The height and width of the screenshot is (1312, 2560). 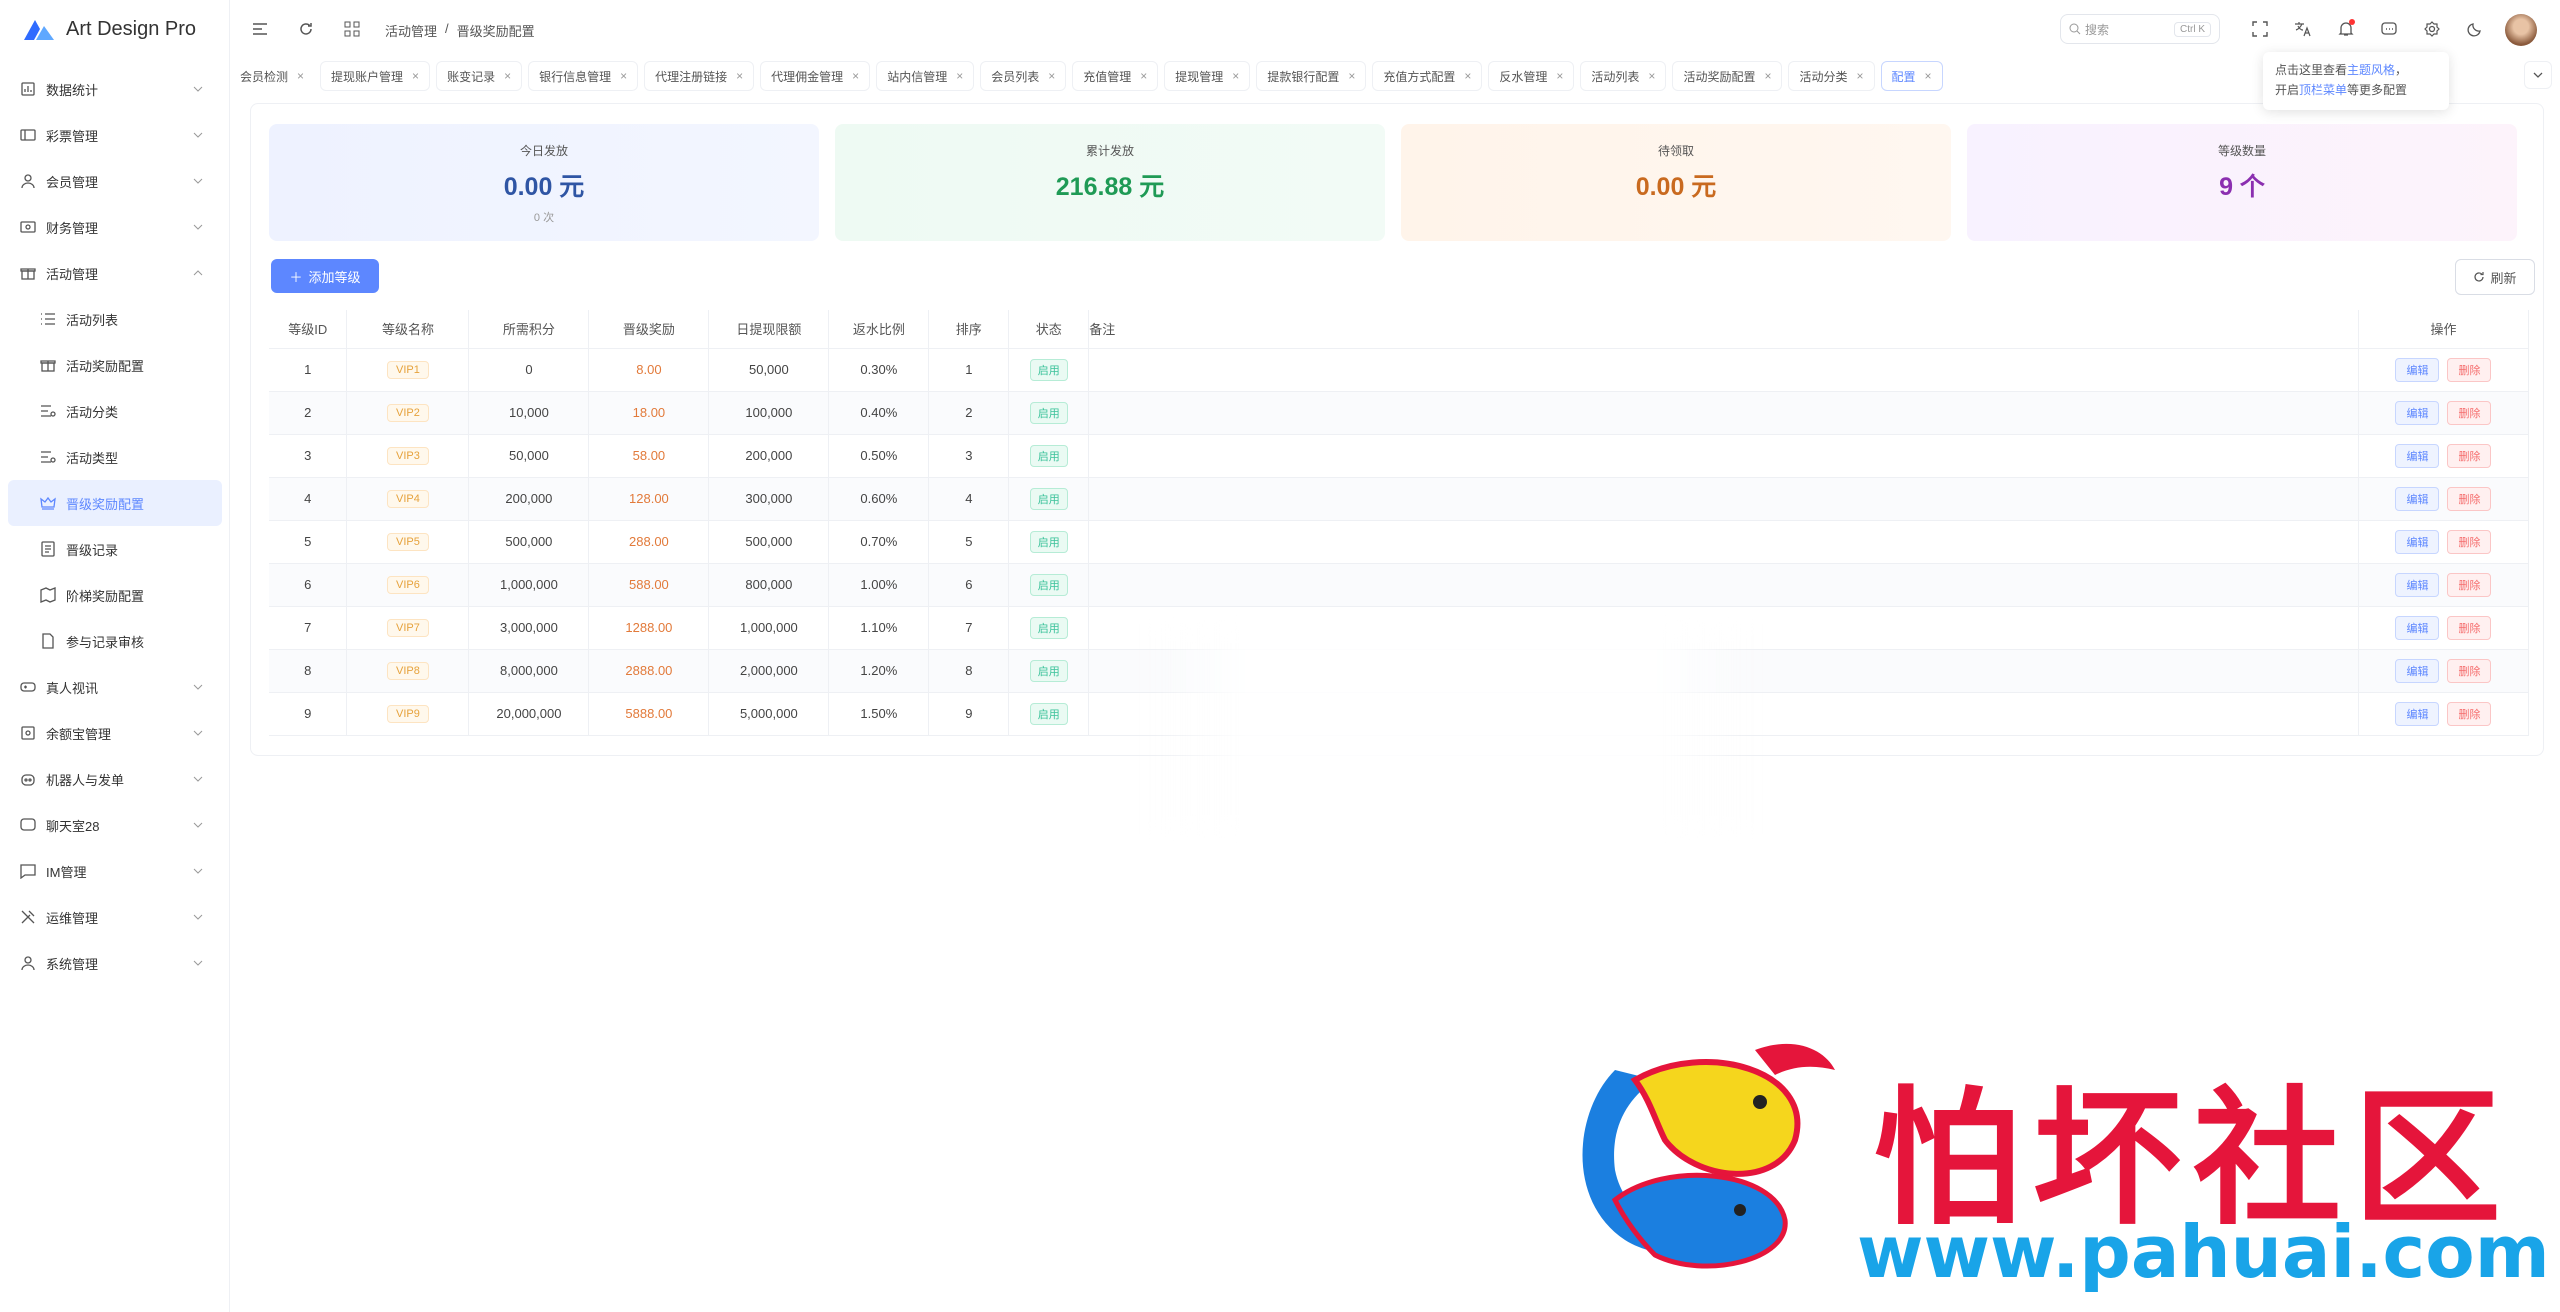 What do you see at coordinates (2432, 29) in the screenshot?
I see `settings-gear-icon` at bounding box center [2432, 29].